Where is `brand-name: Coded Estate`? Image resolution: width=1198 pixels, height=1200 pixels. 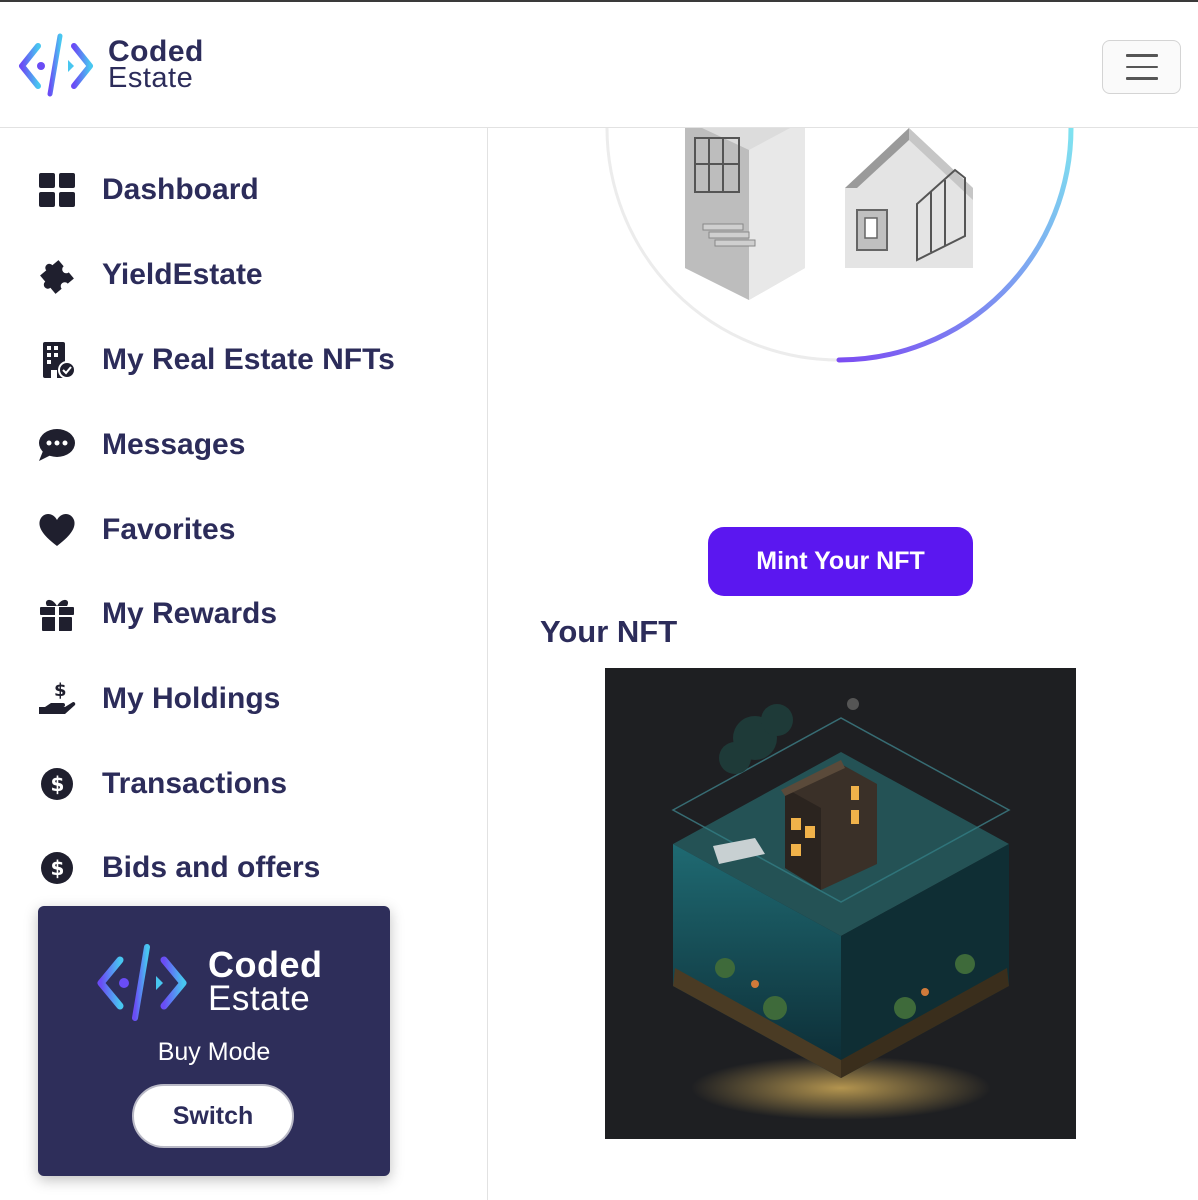
brand-name: Coded Estate is located at coordinates (156, 64).